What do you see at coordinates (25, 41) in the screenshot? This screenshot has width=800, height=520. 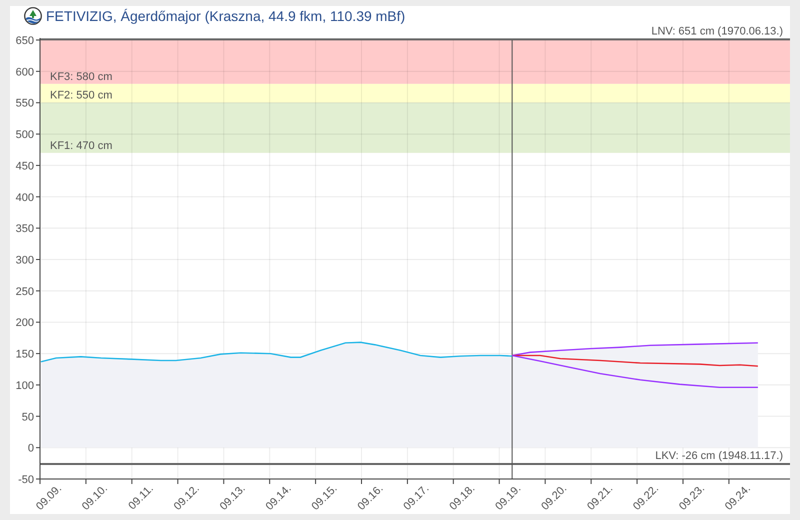 I see `axis-label: 650` at bounding box center [25, 41].